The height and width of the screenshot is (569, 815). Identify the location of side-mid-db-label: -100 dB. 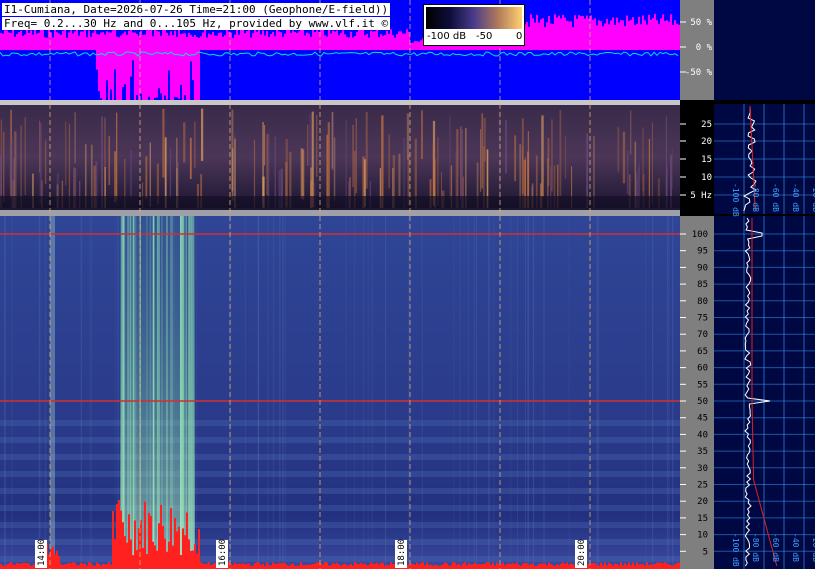
(735, 200).